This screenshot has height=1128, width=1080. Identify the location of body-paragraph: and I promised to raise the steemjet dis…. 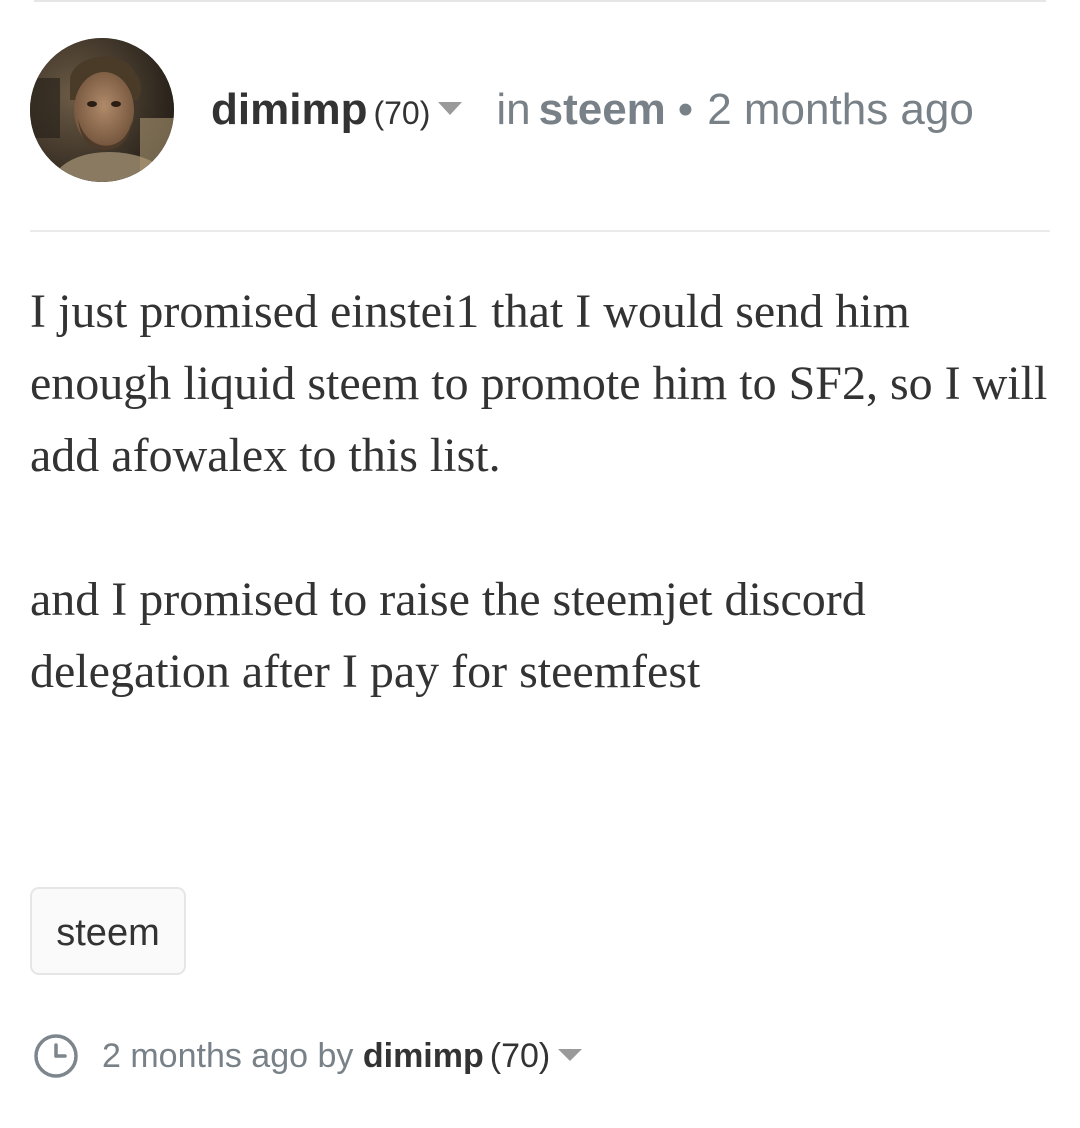
(448, 635).